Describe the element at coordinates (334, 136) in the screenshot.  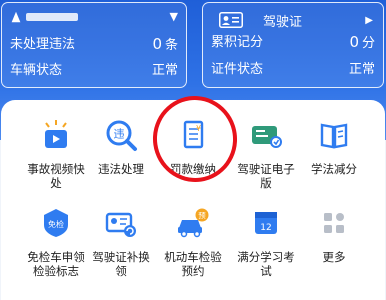
I see `book-icon` at that location.